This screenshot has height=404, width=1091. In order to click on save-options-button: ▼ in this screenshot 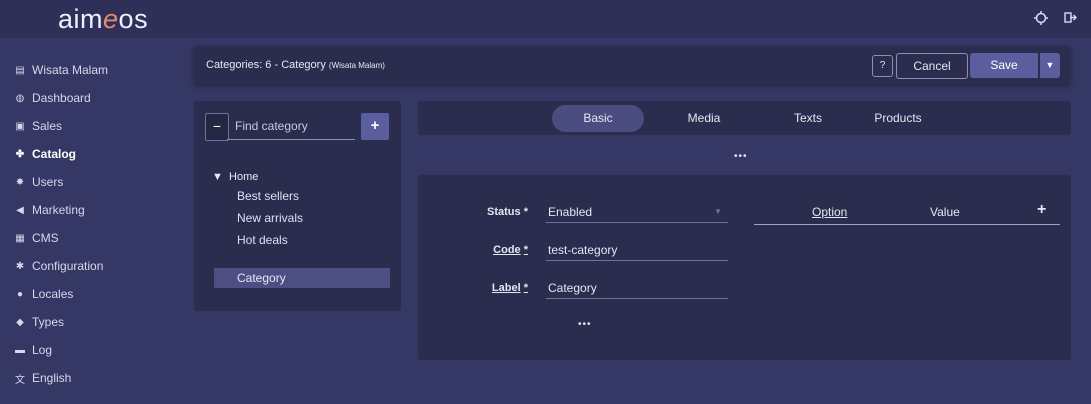, I will do `click(1050, 65)`.